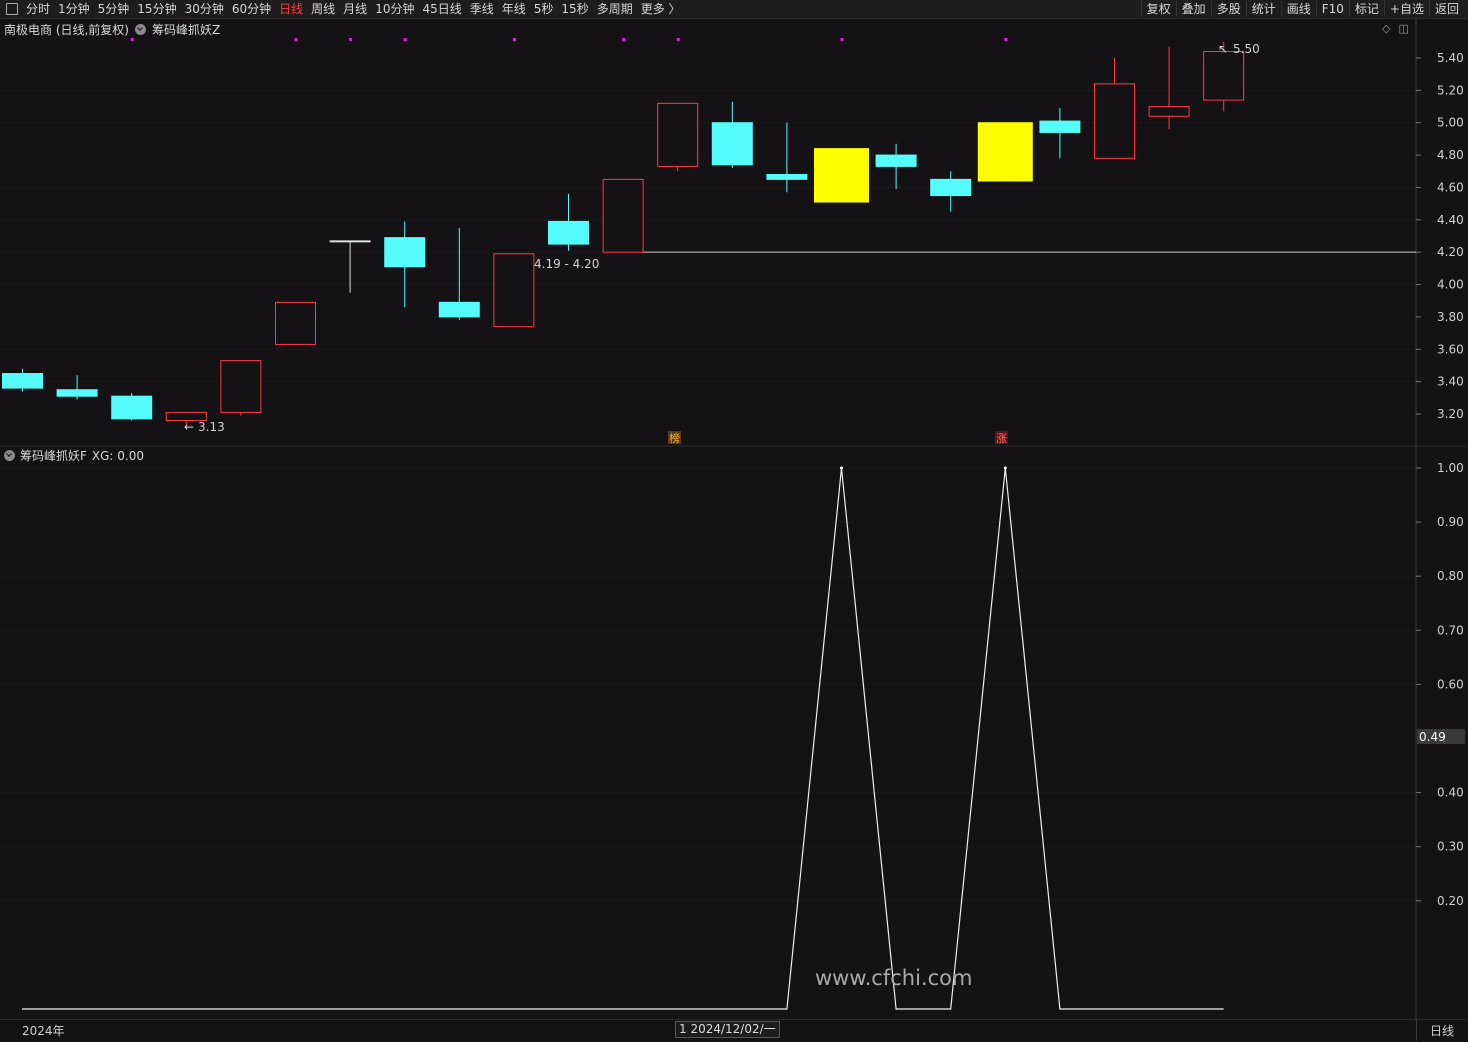 The image size is (1468, 1042). What do you see at coordinates (615, 9) in the screenshot?
I see `tab-period-15: 多周期` at bounding box center [615, 9].